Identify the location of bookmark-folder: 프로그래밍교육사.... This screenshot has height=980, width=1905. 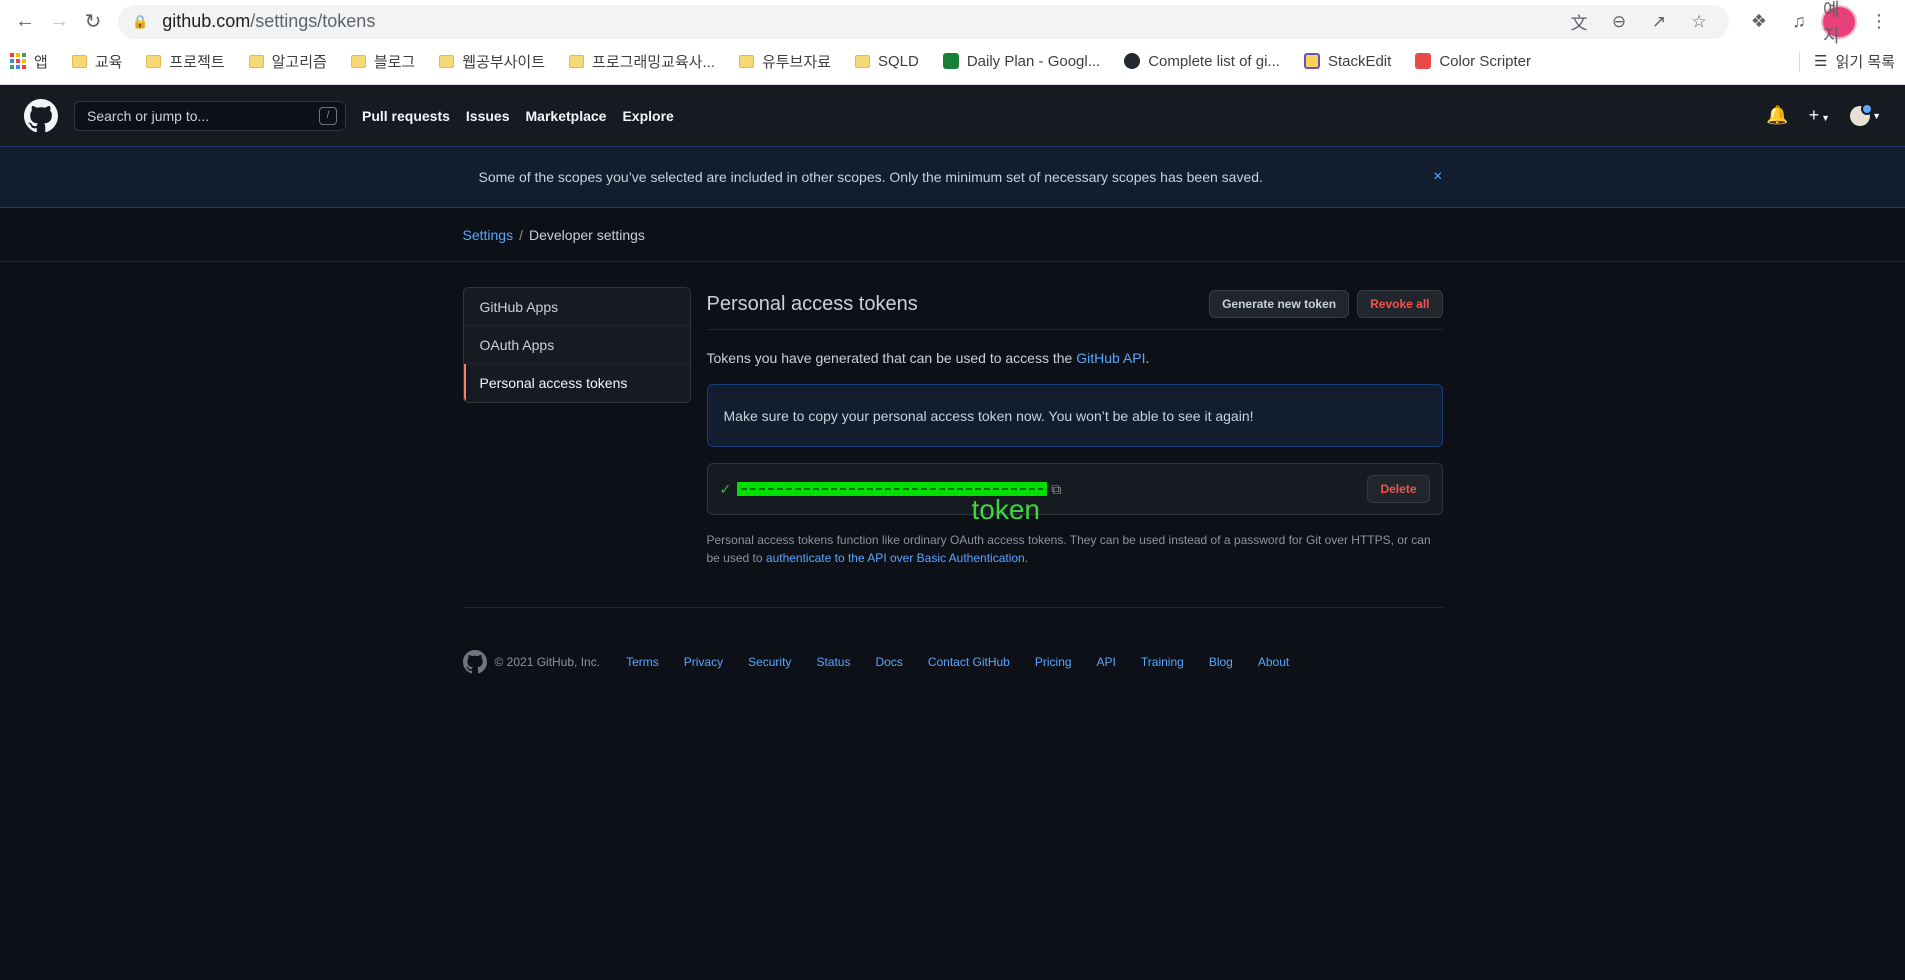
(642, 61).